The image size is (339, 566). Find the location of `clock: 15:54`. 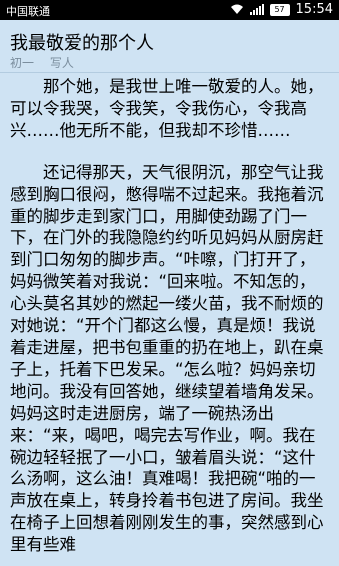

clock: 15:54 is located at coordinates (314, 9).